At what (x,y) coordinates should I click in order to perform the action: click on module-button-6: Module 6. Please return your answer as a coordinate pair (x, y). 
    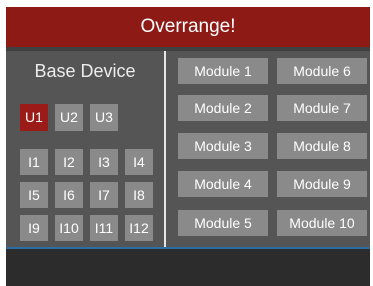
    Looking at the image, I should click on (322, 71).